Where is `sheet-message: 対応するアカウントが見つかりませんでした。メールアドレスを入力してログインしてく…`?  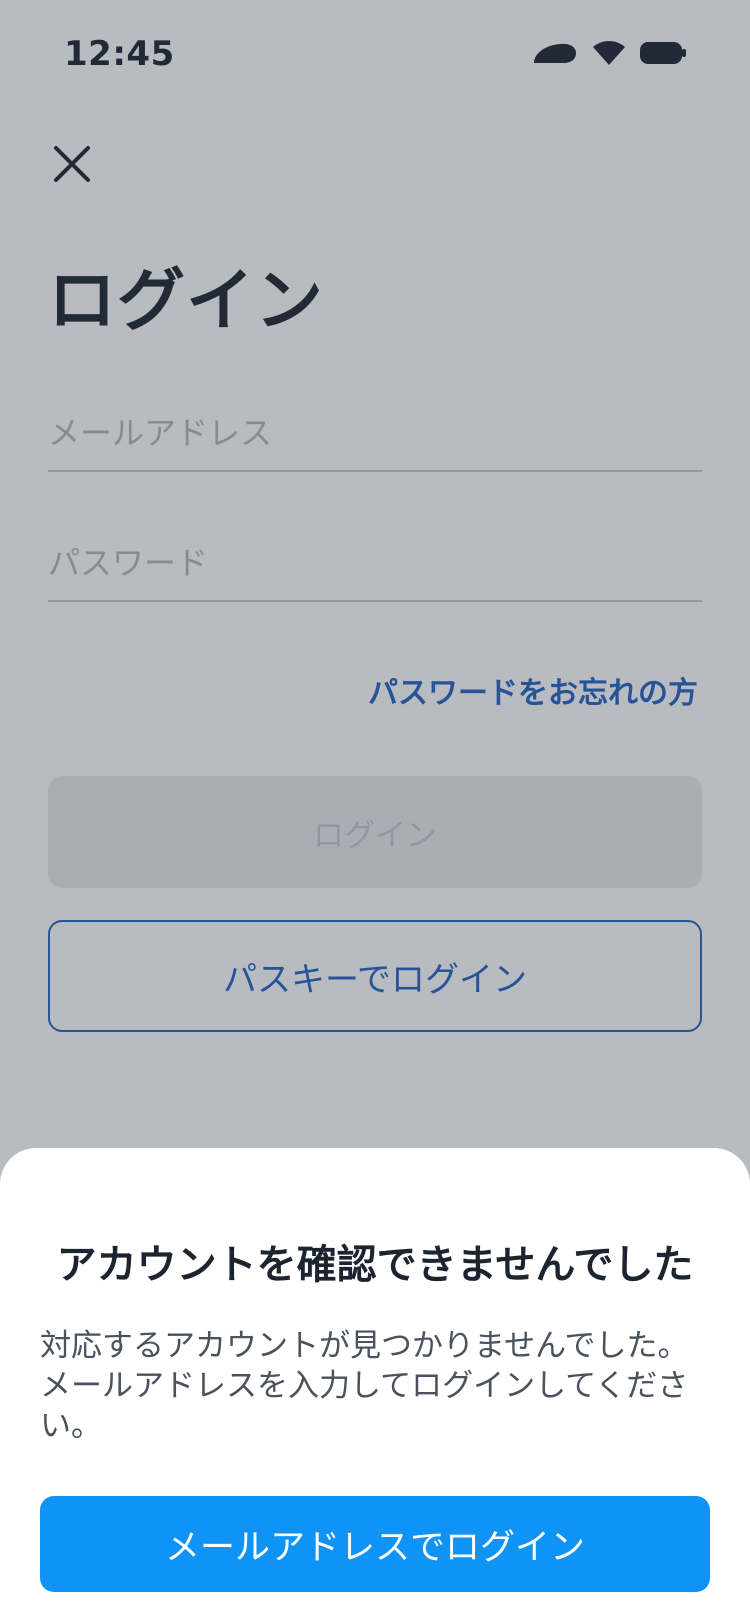
sheet-message: 対応するアカウントが見つかりませんでした。メールアドレスを入力してログインしてく… is located at coordinates (364, 1386).